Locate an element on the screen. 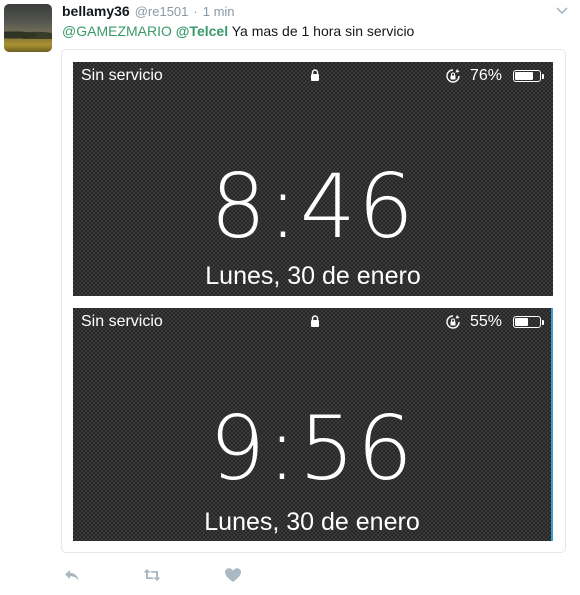 The image size is (580, 595). avatar-image is located at coordinates (28, 34).